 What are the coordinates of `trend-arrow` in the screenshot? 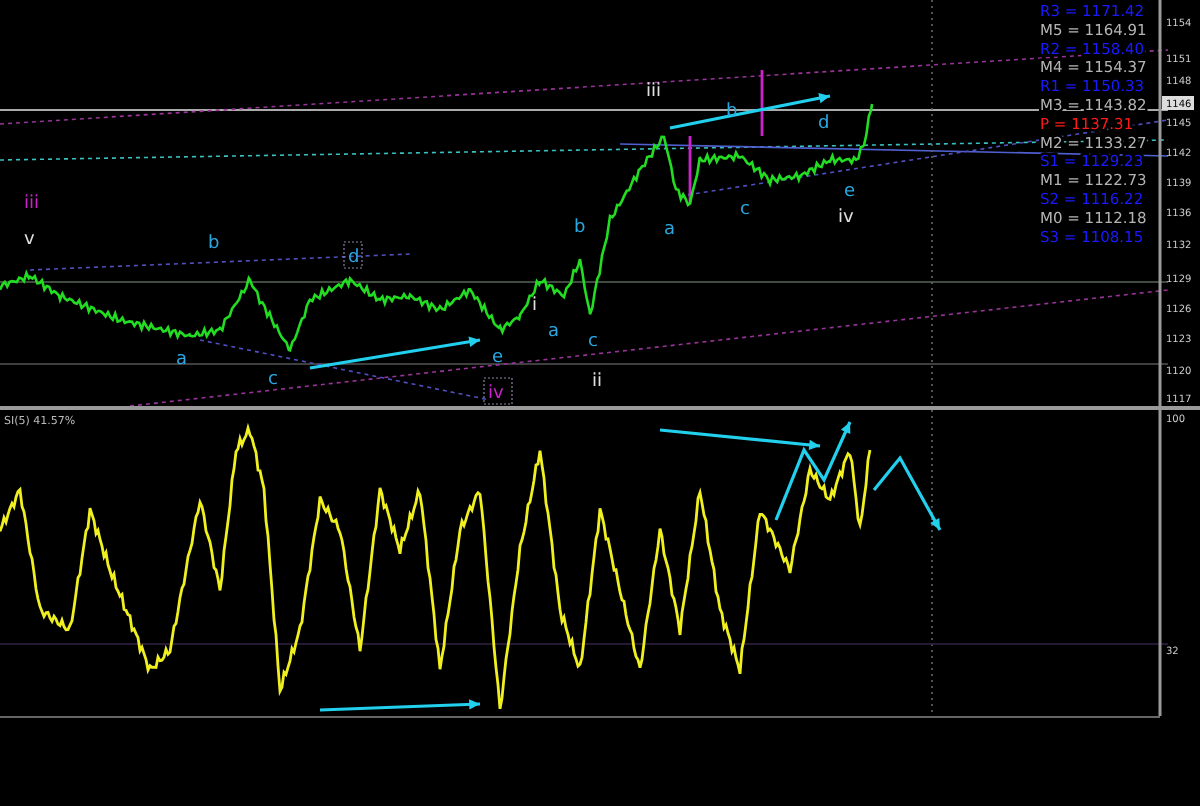 It's located at (907, 493).